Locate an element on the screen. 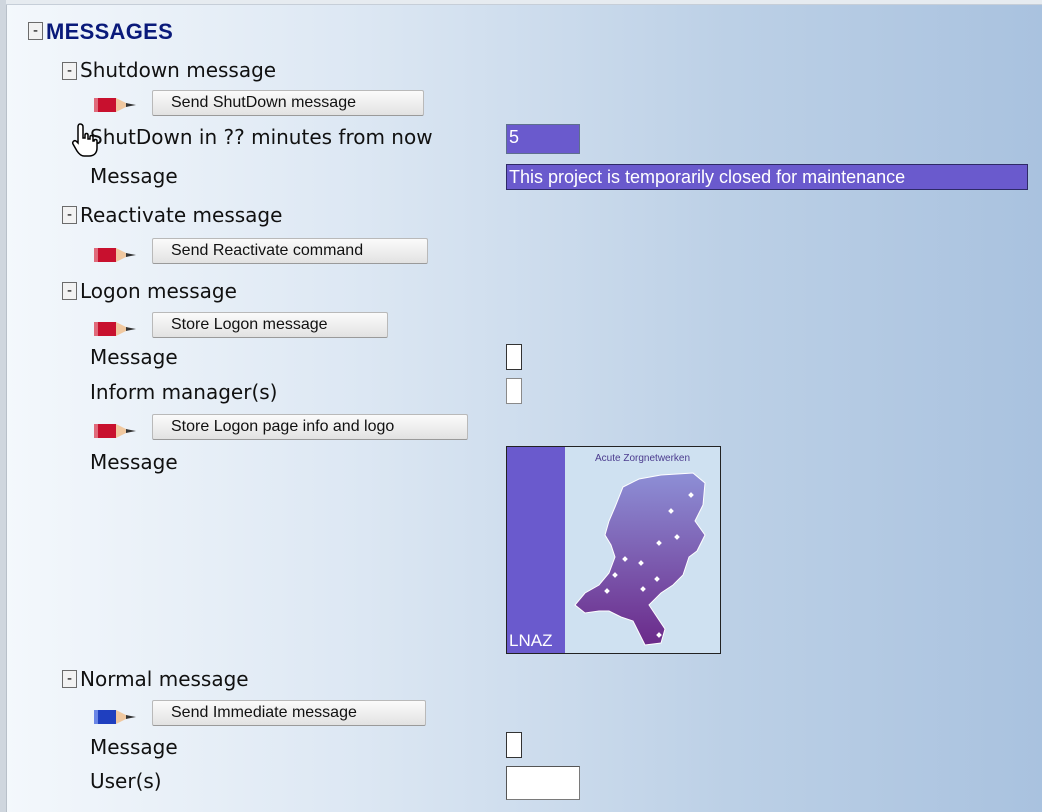 The height and width of the screenshot is (812, 1042). send-shutdown-button: Send ShutDown message is located at coordinates (288, 103).